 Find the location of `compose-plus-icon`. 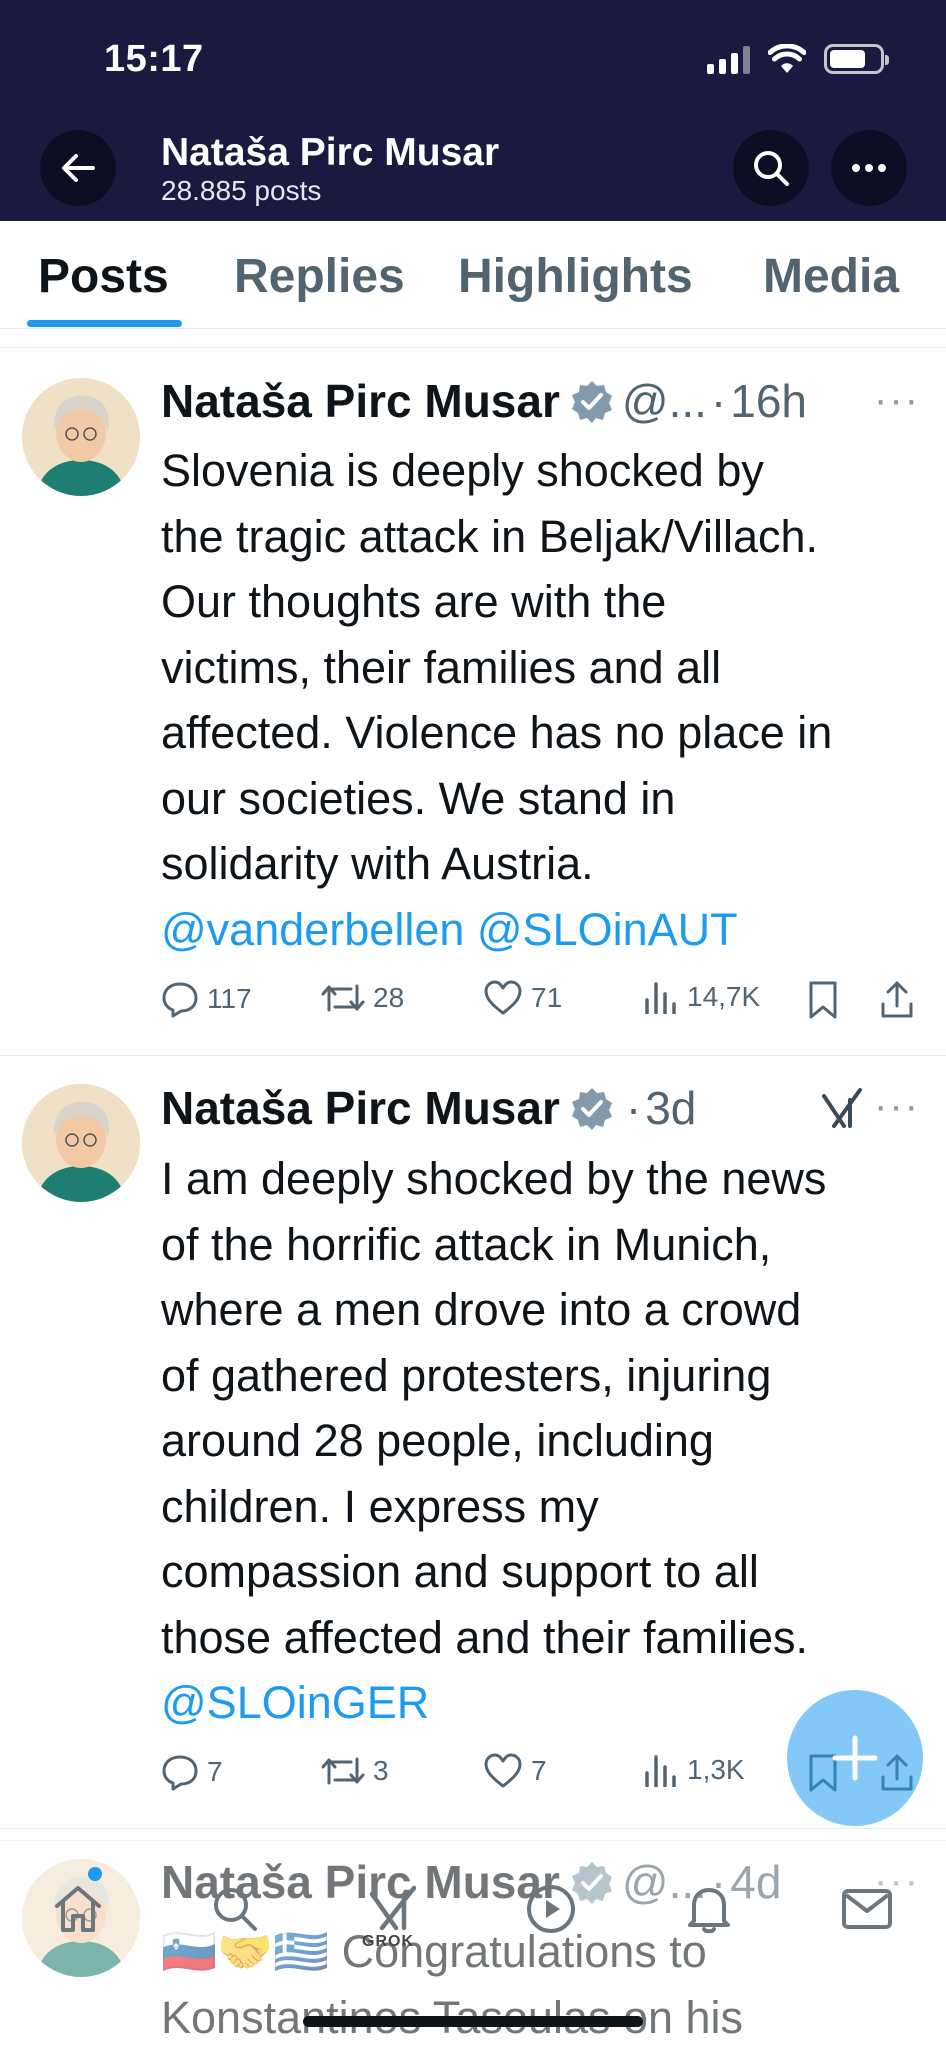

compose-plus-icon is located at coordinates (855, 1758).